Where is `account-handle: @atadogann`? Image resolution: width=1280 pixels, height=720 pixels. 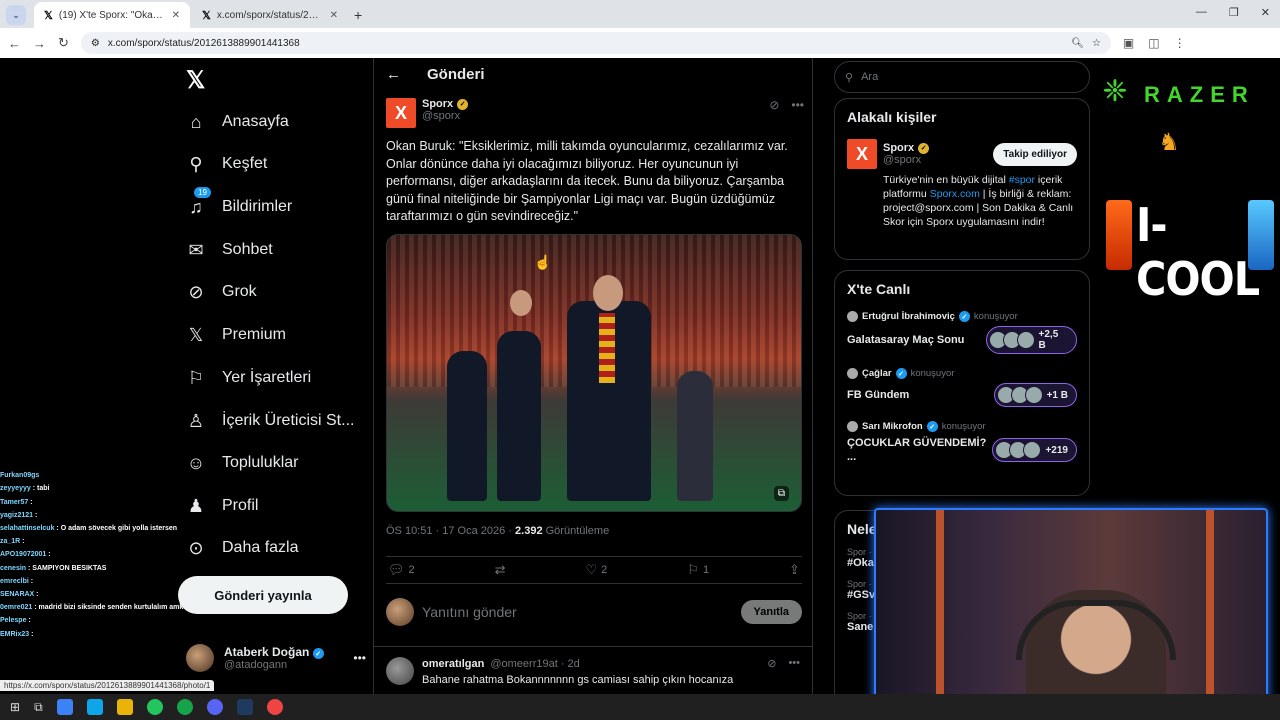
account-handle: @atadogann is located at coordinates (256, 665).